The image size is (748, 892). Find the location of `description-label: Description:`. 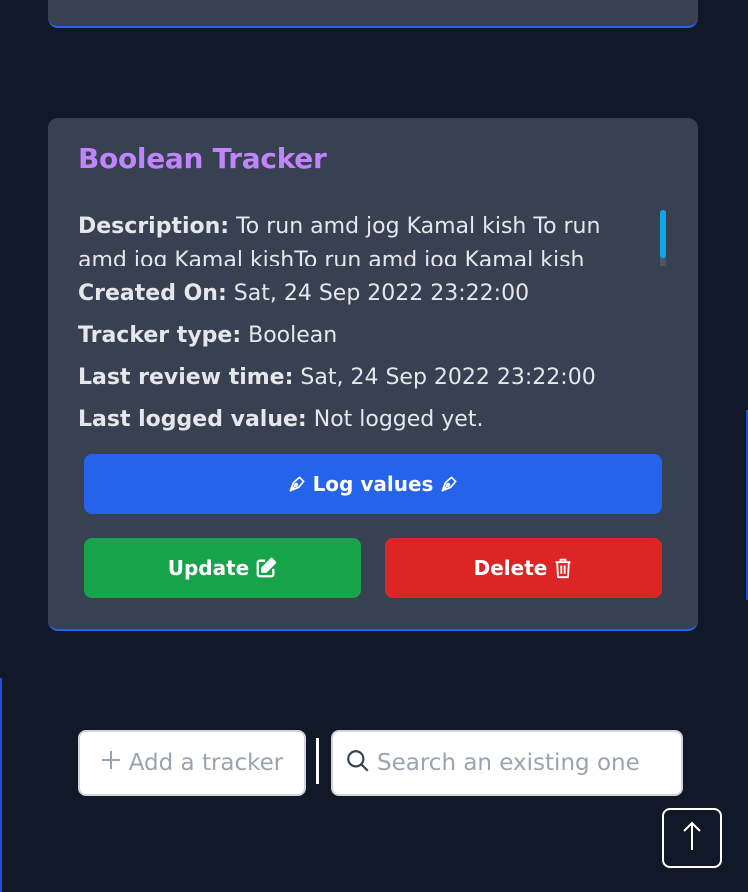

description-label: Description: is located at coordinates (154, 226).